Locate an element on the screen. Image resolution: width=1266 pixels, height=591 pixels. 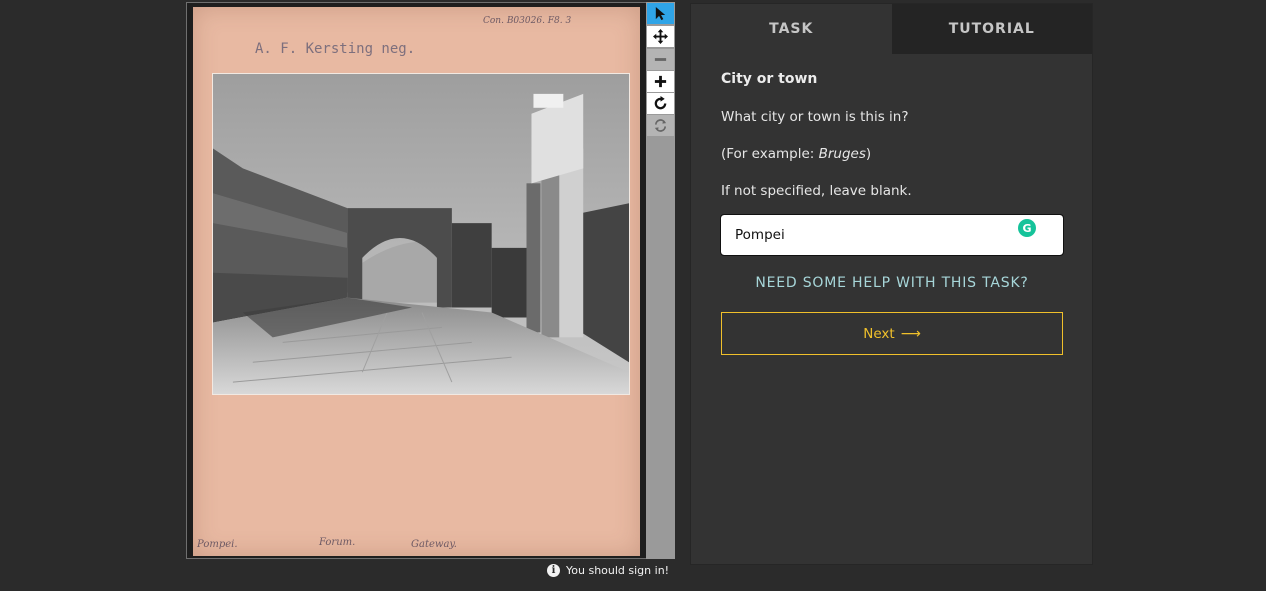
viewer-toolbar is located at coordinates (660, 280).